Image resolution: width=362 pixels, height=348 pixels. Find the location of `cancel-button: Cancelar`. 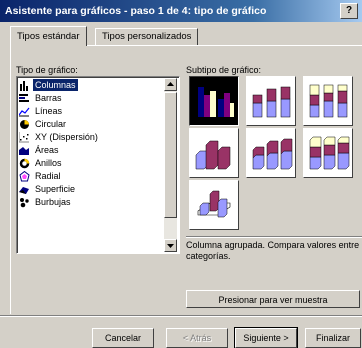

cancel-button: Cancelar is located at coordinates (123, 338).